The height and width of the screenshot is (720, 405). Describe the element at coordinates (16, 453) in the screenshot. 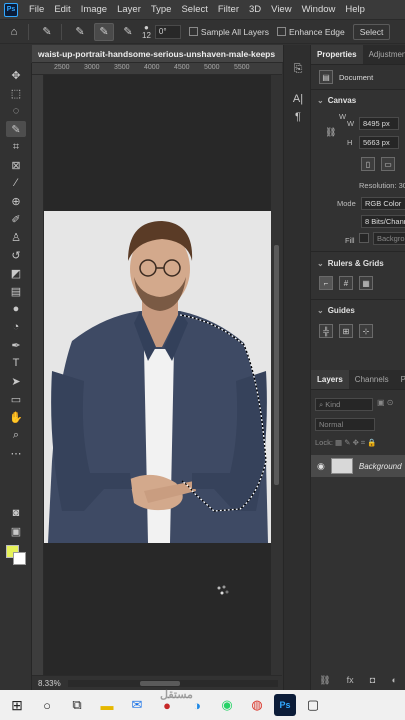

I see `more-tools-icon: ⋯` at that location.